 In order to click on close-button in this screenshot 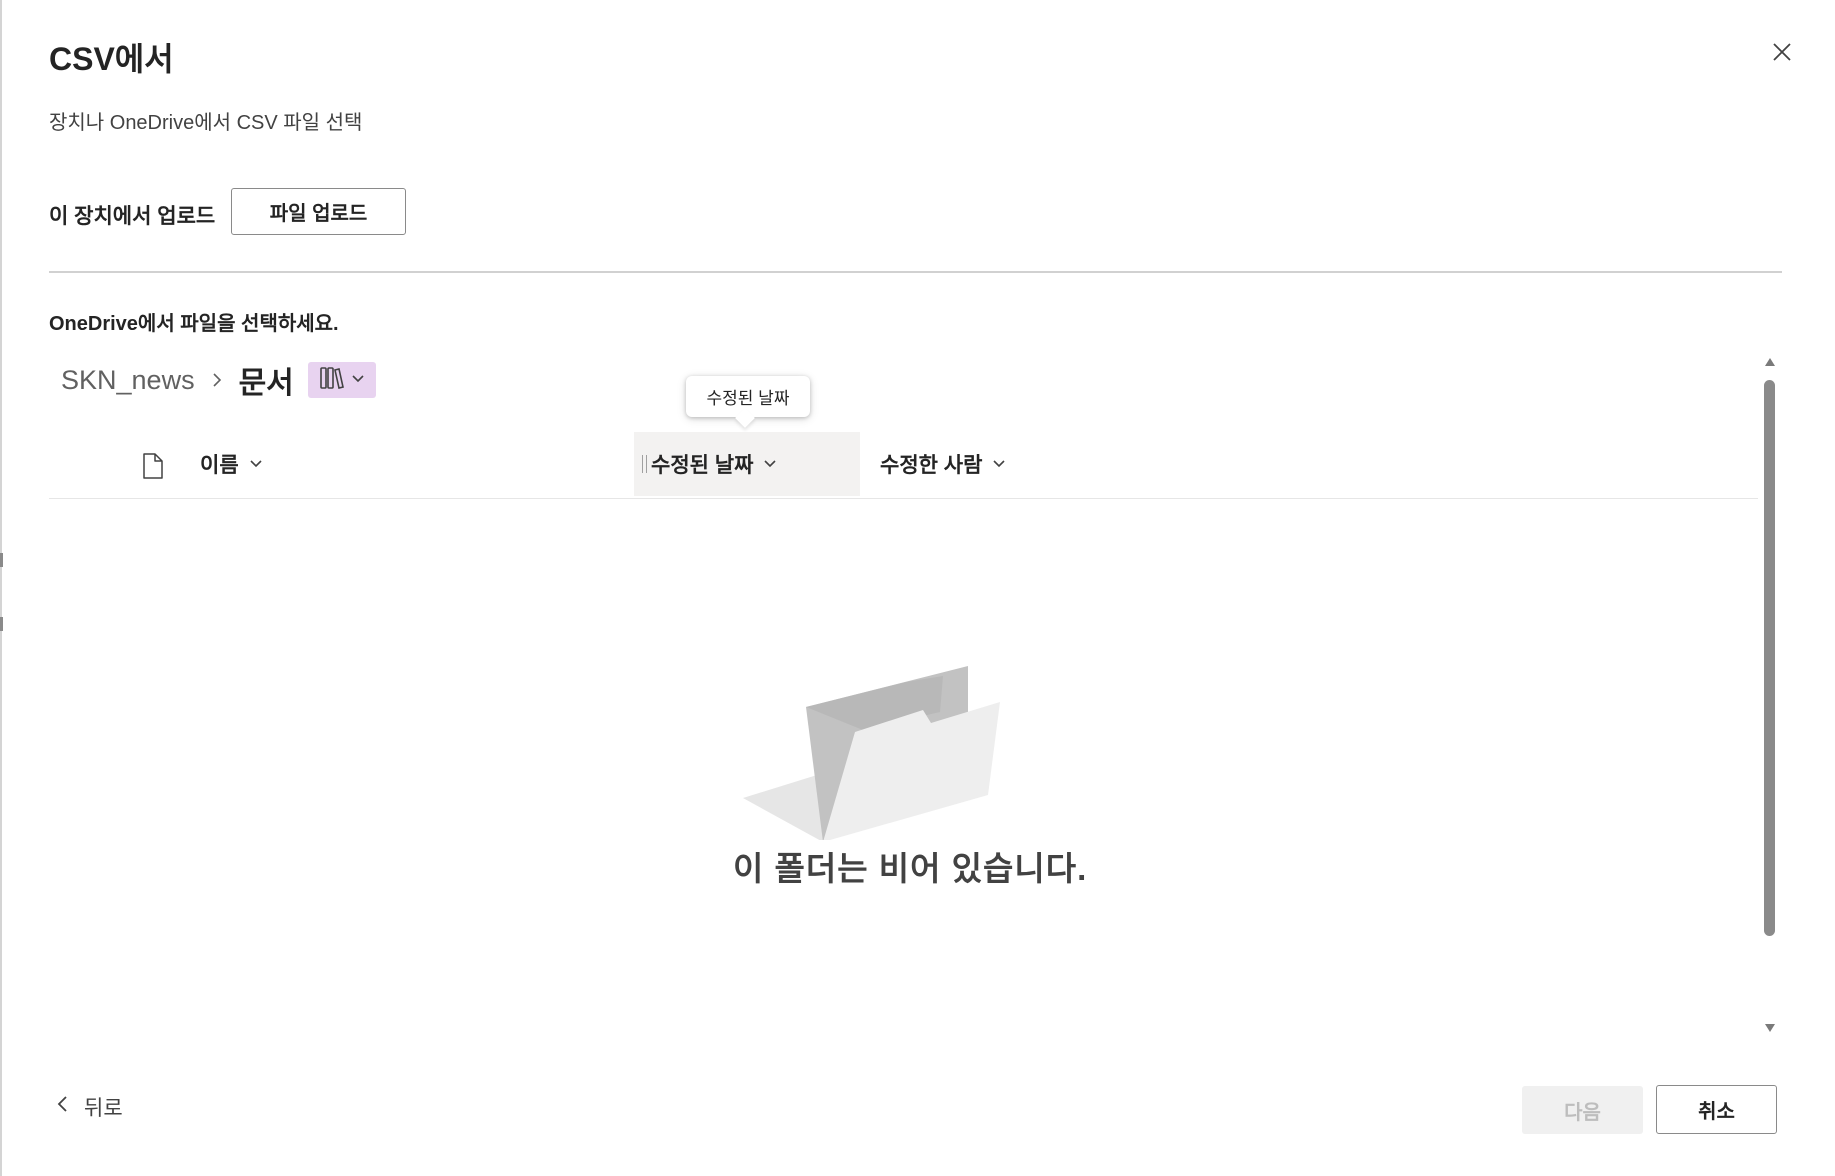, I will do `click(1782, 54)`.